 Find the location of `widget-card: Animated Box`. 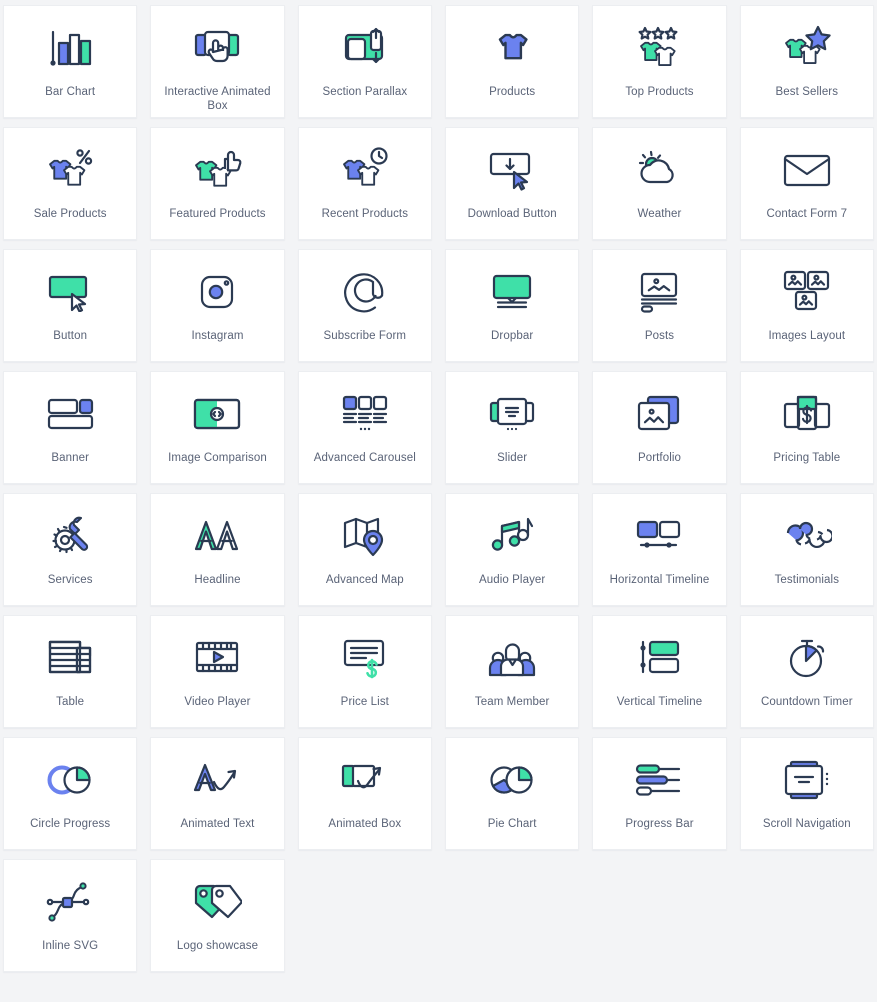

widget-card: Animated Box is located at coordinates (364, 793).